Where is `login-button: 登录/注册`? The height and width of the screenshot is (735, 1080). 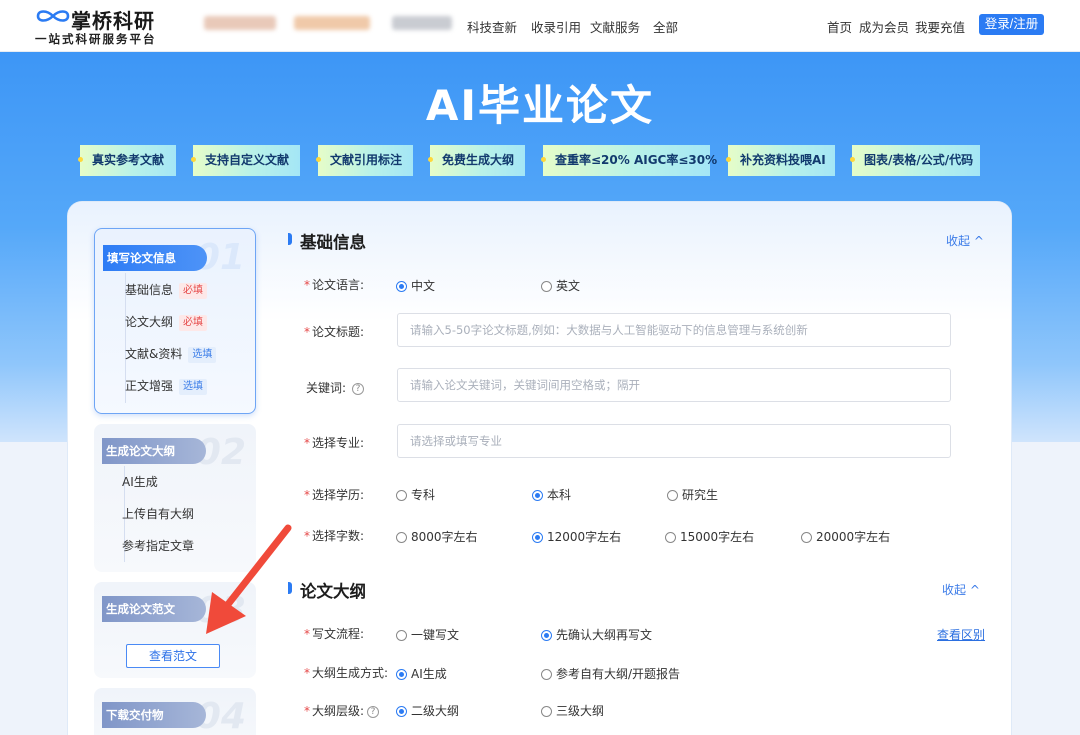 login-button: 登录/注册 is located at coordinates (1011, 24).